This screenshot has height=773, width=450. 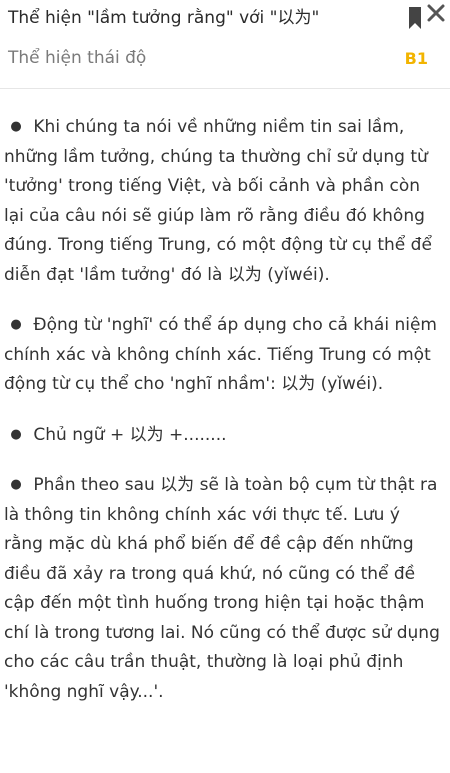 What do you see at coordinates (77, 58) in the screenshot?
I see `lesson-subtitle: Thể hiện thái độ` at bounding box center [77, 58].